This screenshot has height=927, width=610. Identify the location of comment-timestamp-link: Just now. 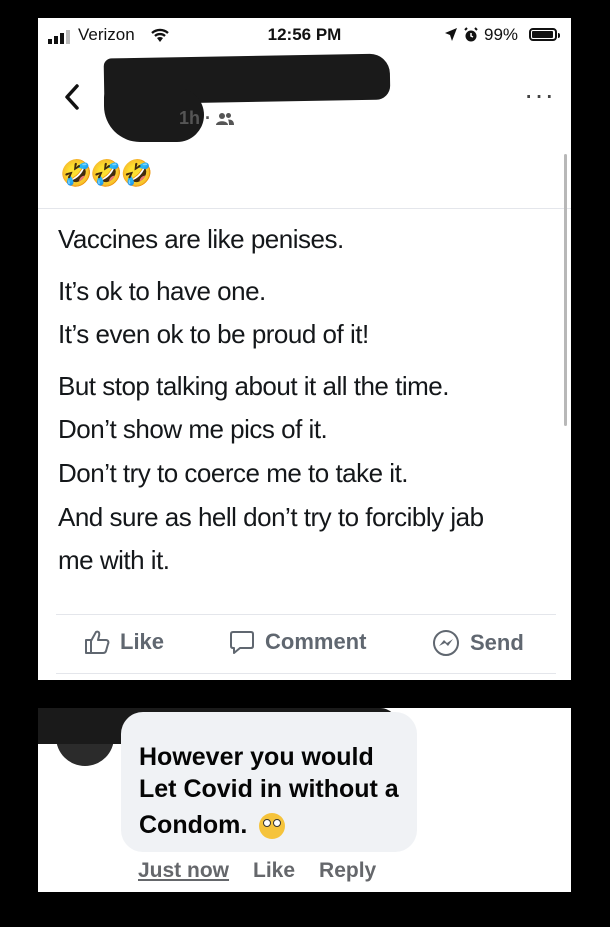
(183, 871).